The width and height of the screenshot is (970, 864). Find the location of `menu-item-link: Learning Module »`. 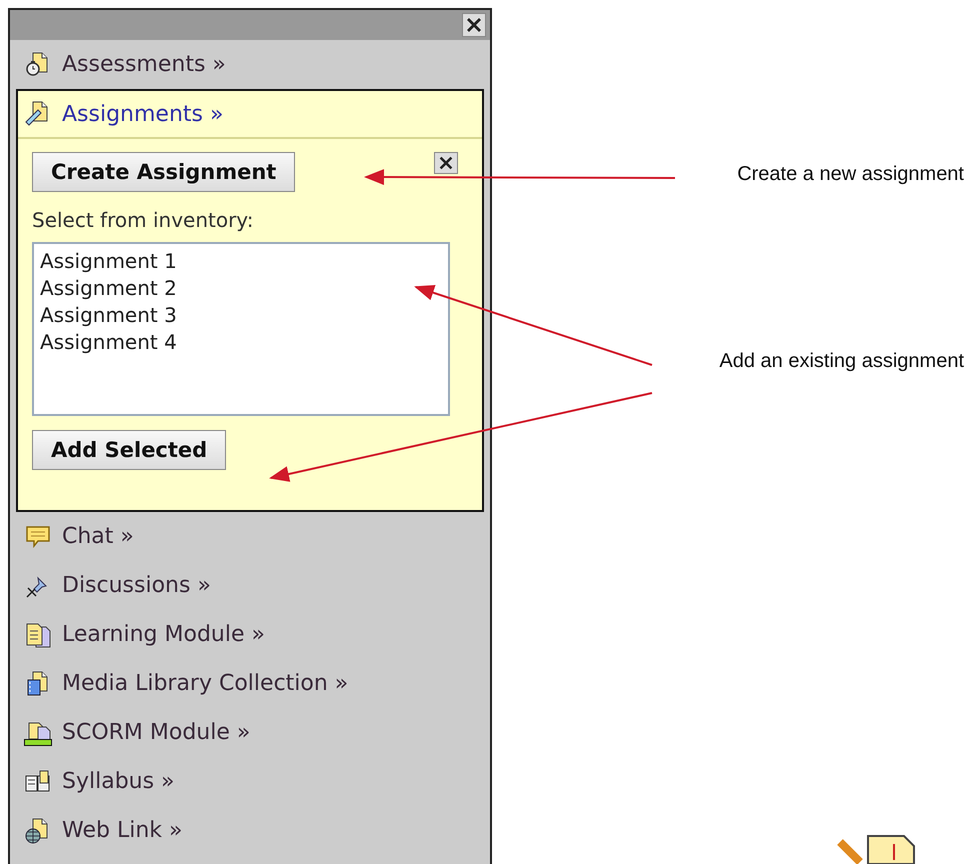

menu-item-link: Learning Module » is located at coordinates (163, 634).